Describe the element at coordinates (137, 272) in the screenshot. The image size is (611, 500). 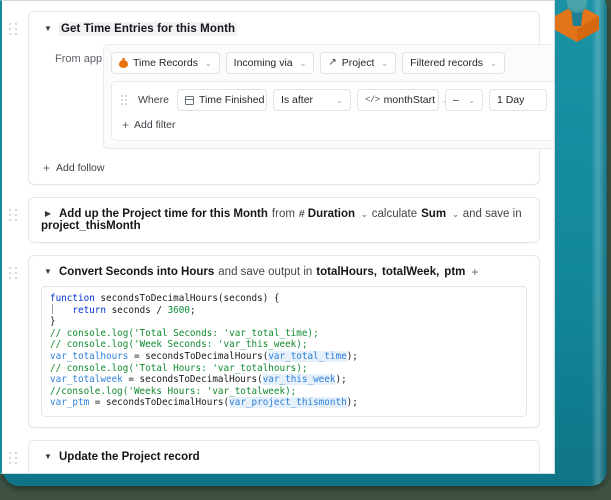
I see `section-title: Convert Seconds into Hours` at that location.